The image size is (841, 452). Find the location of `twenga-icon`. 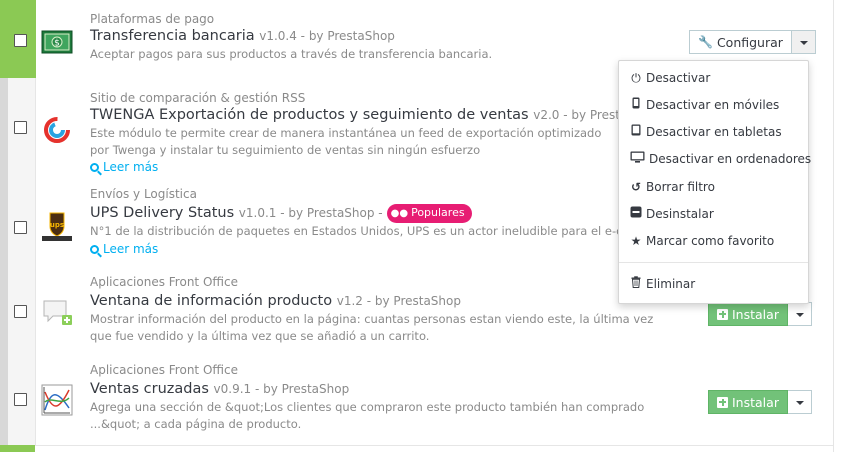

twenga-icon is located at coordinates (57, 130).